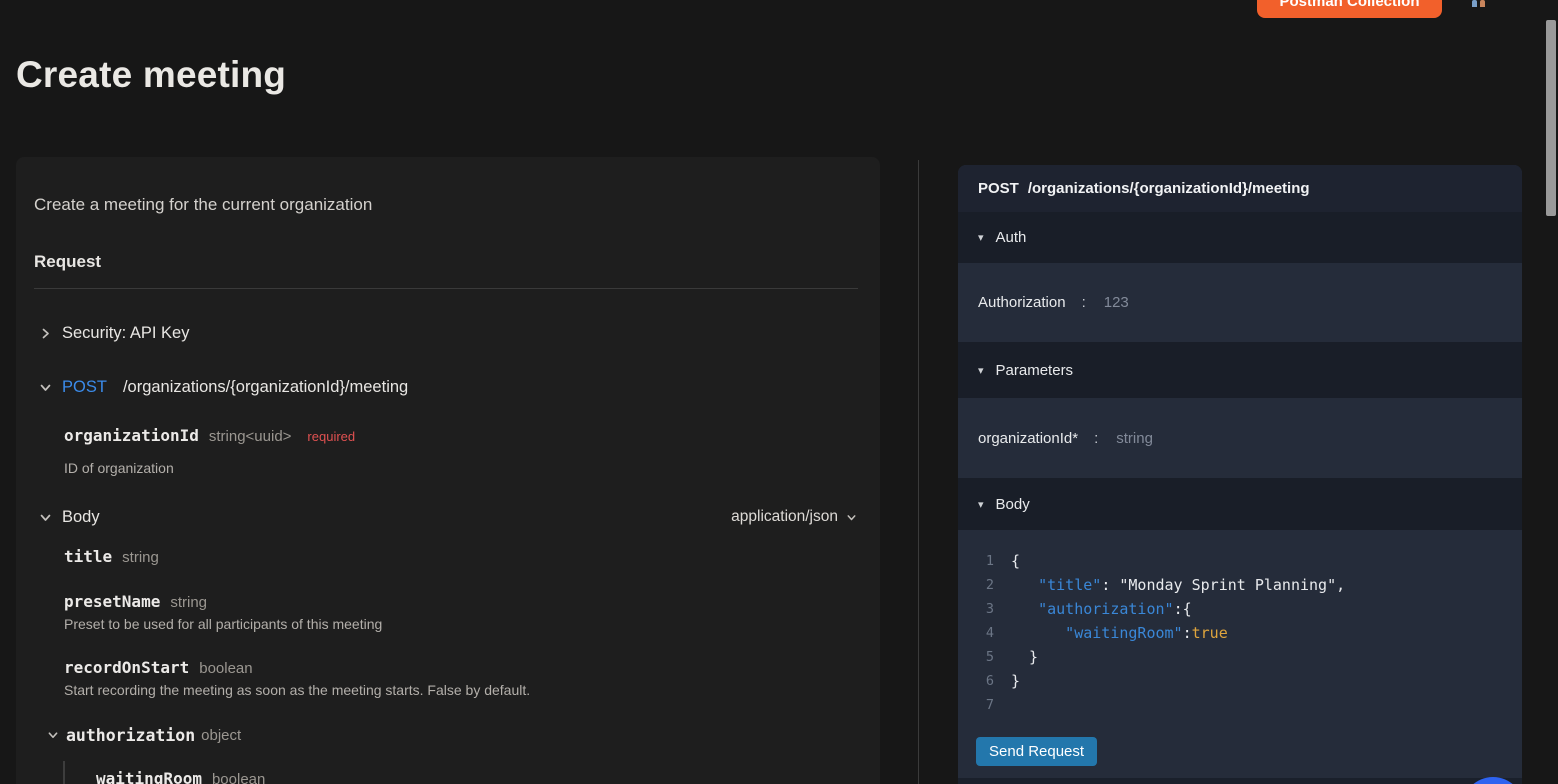 The image size is (1558, 784). Describe the element at coordinates (1551, 118) in the screenshot. I see `scrollbar-thumb` at that location.